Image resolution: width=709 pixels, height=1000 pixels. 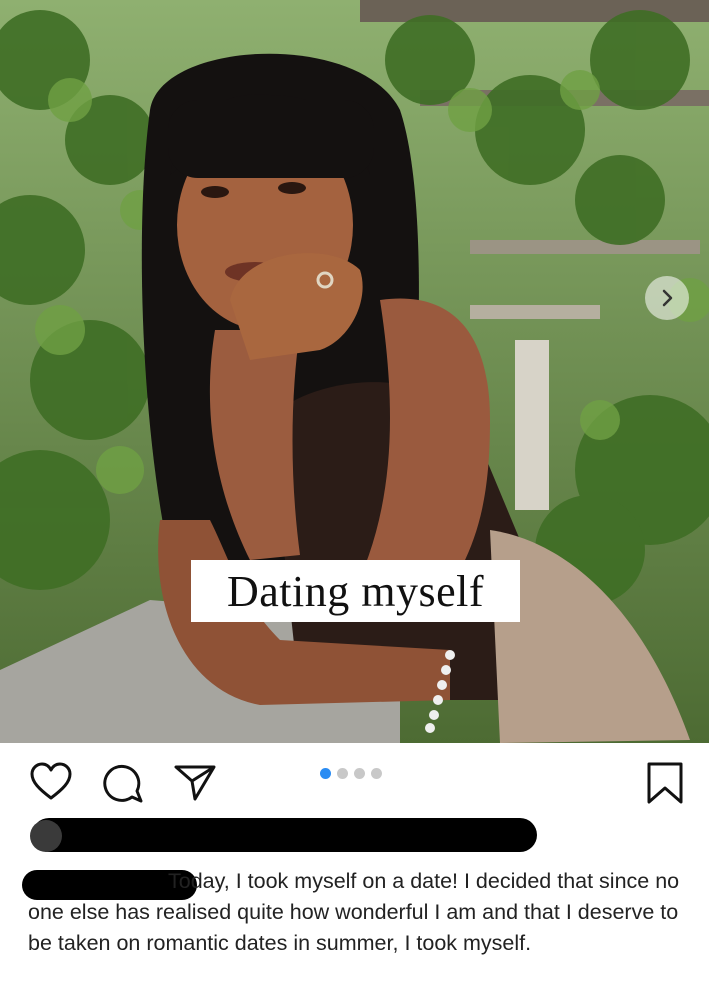 What do you see at coordinates (284, 835) in the screenshot?
I see `liked-by-redaction` at bounding box center [284, 835].